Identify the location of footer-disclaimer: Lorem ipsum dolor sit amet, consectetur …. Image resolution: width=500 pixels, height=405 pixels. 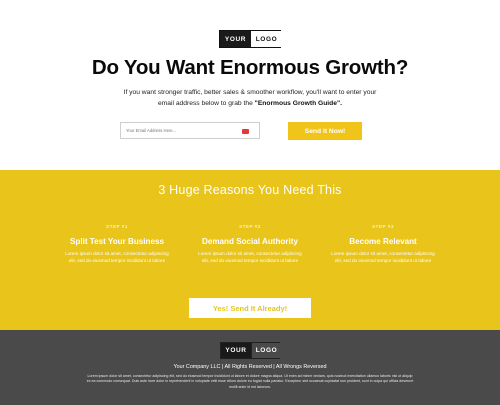
(250, 381).